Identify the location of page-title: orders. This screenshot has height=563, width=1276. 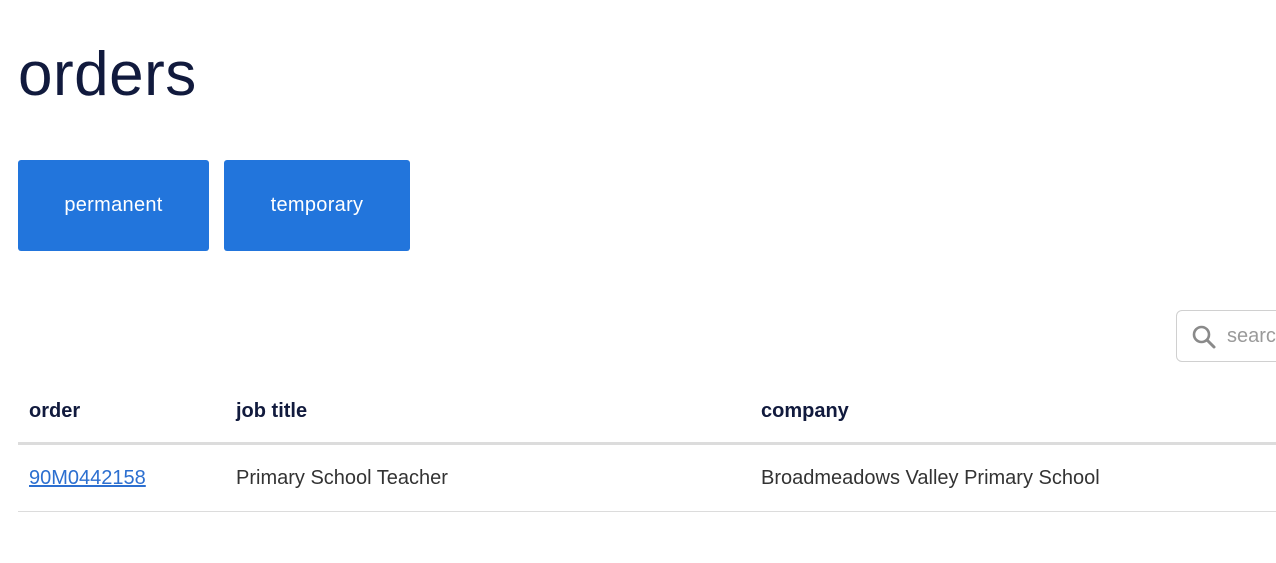
(107, 74).